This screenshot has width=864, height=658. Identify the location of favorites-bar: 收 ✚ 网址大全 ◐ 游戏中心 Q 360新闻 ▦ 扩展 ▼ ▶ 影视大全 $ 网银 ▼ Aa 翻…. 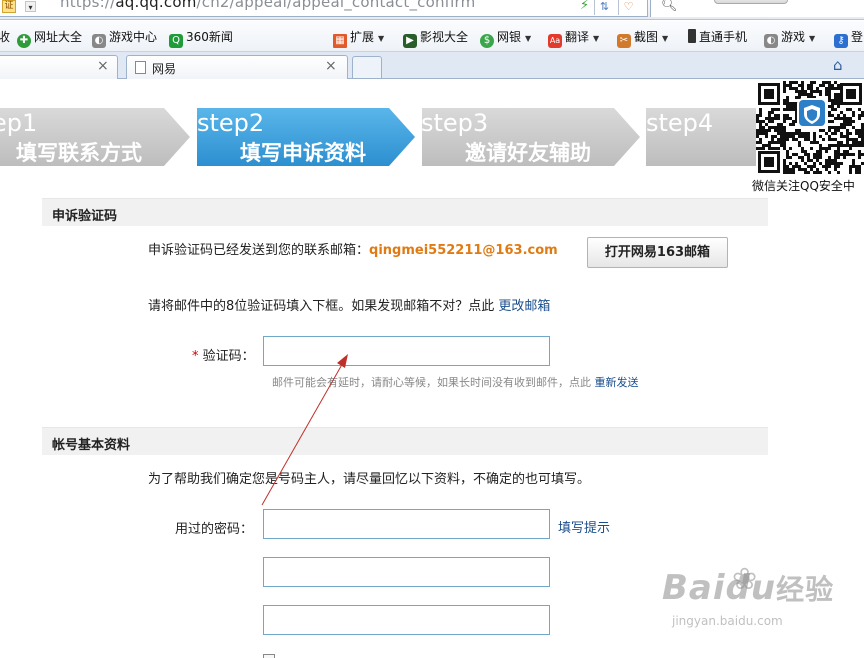
(432, 36).